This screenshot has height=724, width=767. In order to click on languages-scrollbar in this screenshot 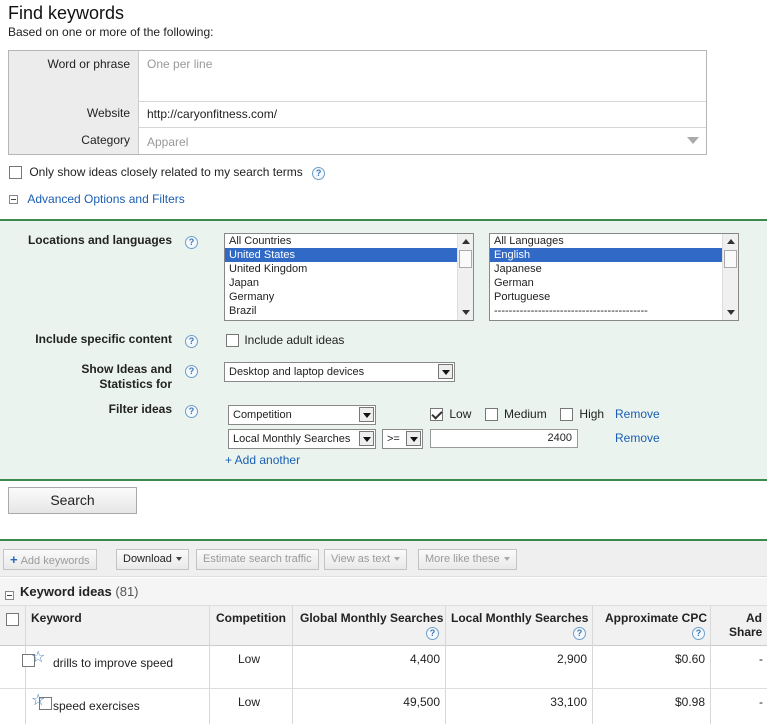, I will do `click(730, 277)`.